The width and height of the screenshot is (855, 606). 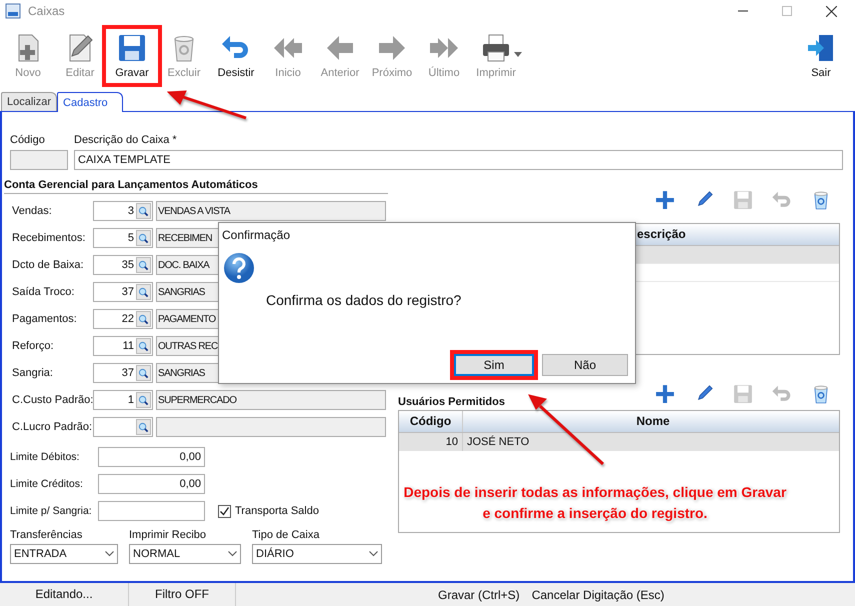 What do you see at coordinates (196, 186) in the screenshot?
I see `section-title: Conta Gerencial para Lançamentos Automáticos` at bounding box center [196, 186].